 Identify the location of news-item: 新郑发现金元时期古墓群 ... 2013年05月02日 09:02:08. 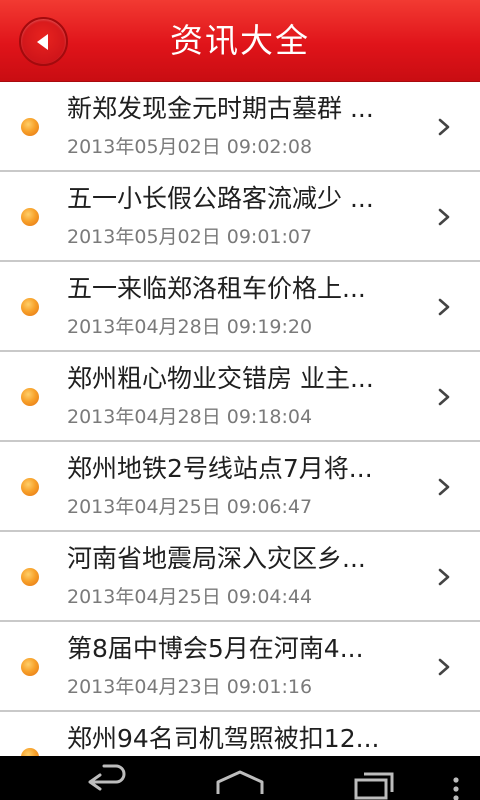
(240, 127).